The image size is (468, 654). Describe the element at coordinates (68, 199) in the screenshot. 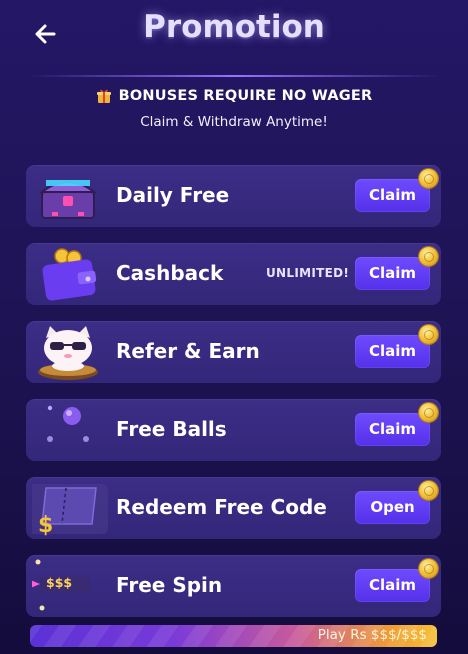

I see `treasure-chest-icon` at that location.